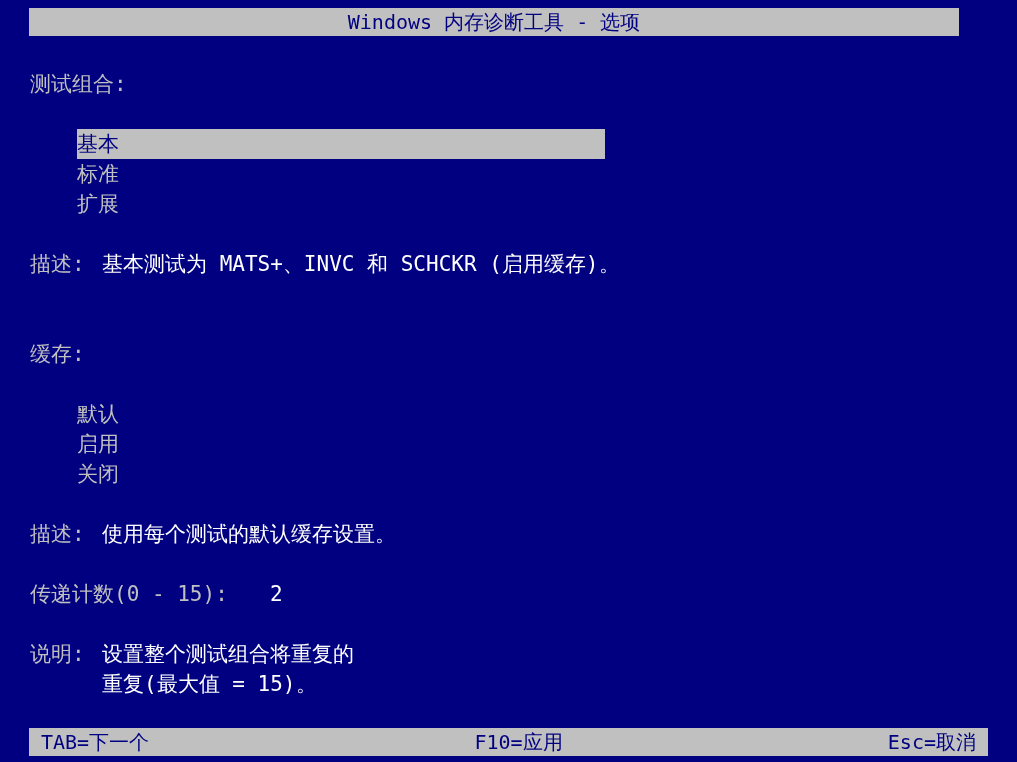 Image resolution: width=1017 pixels, height=762 pixels. What do you see at coordinates (494, 22) in the screenshot?
I see `window-title: Windows 内存诊断工具 - 选项` at bounding box center [494, 22].